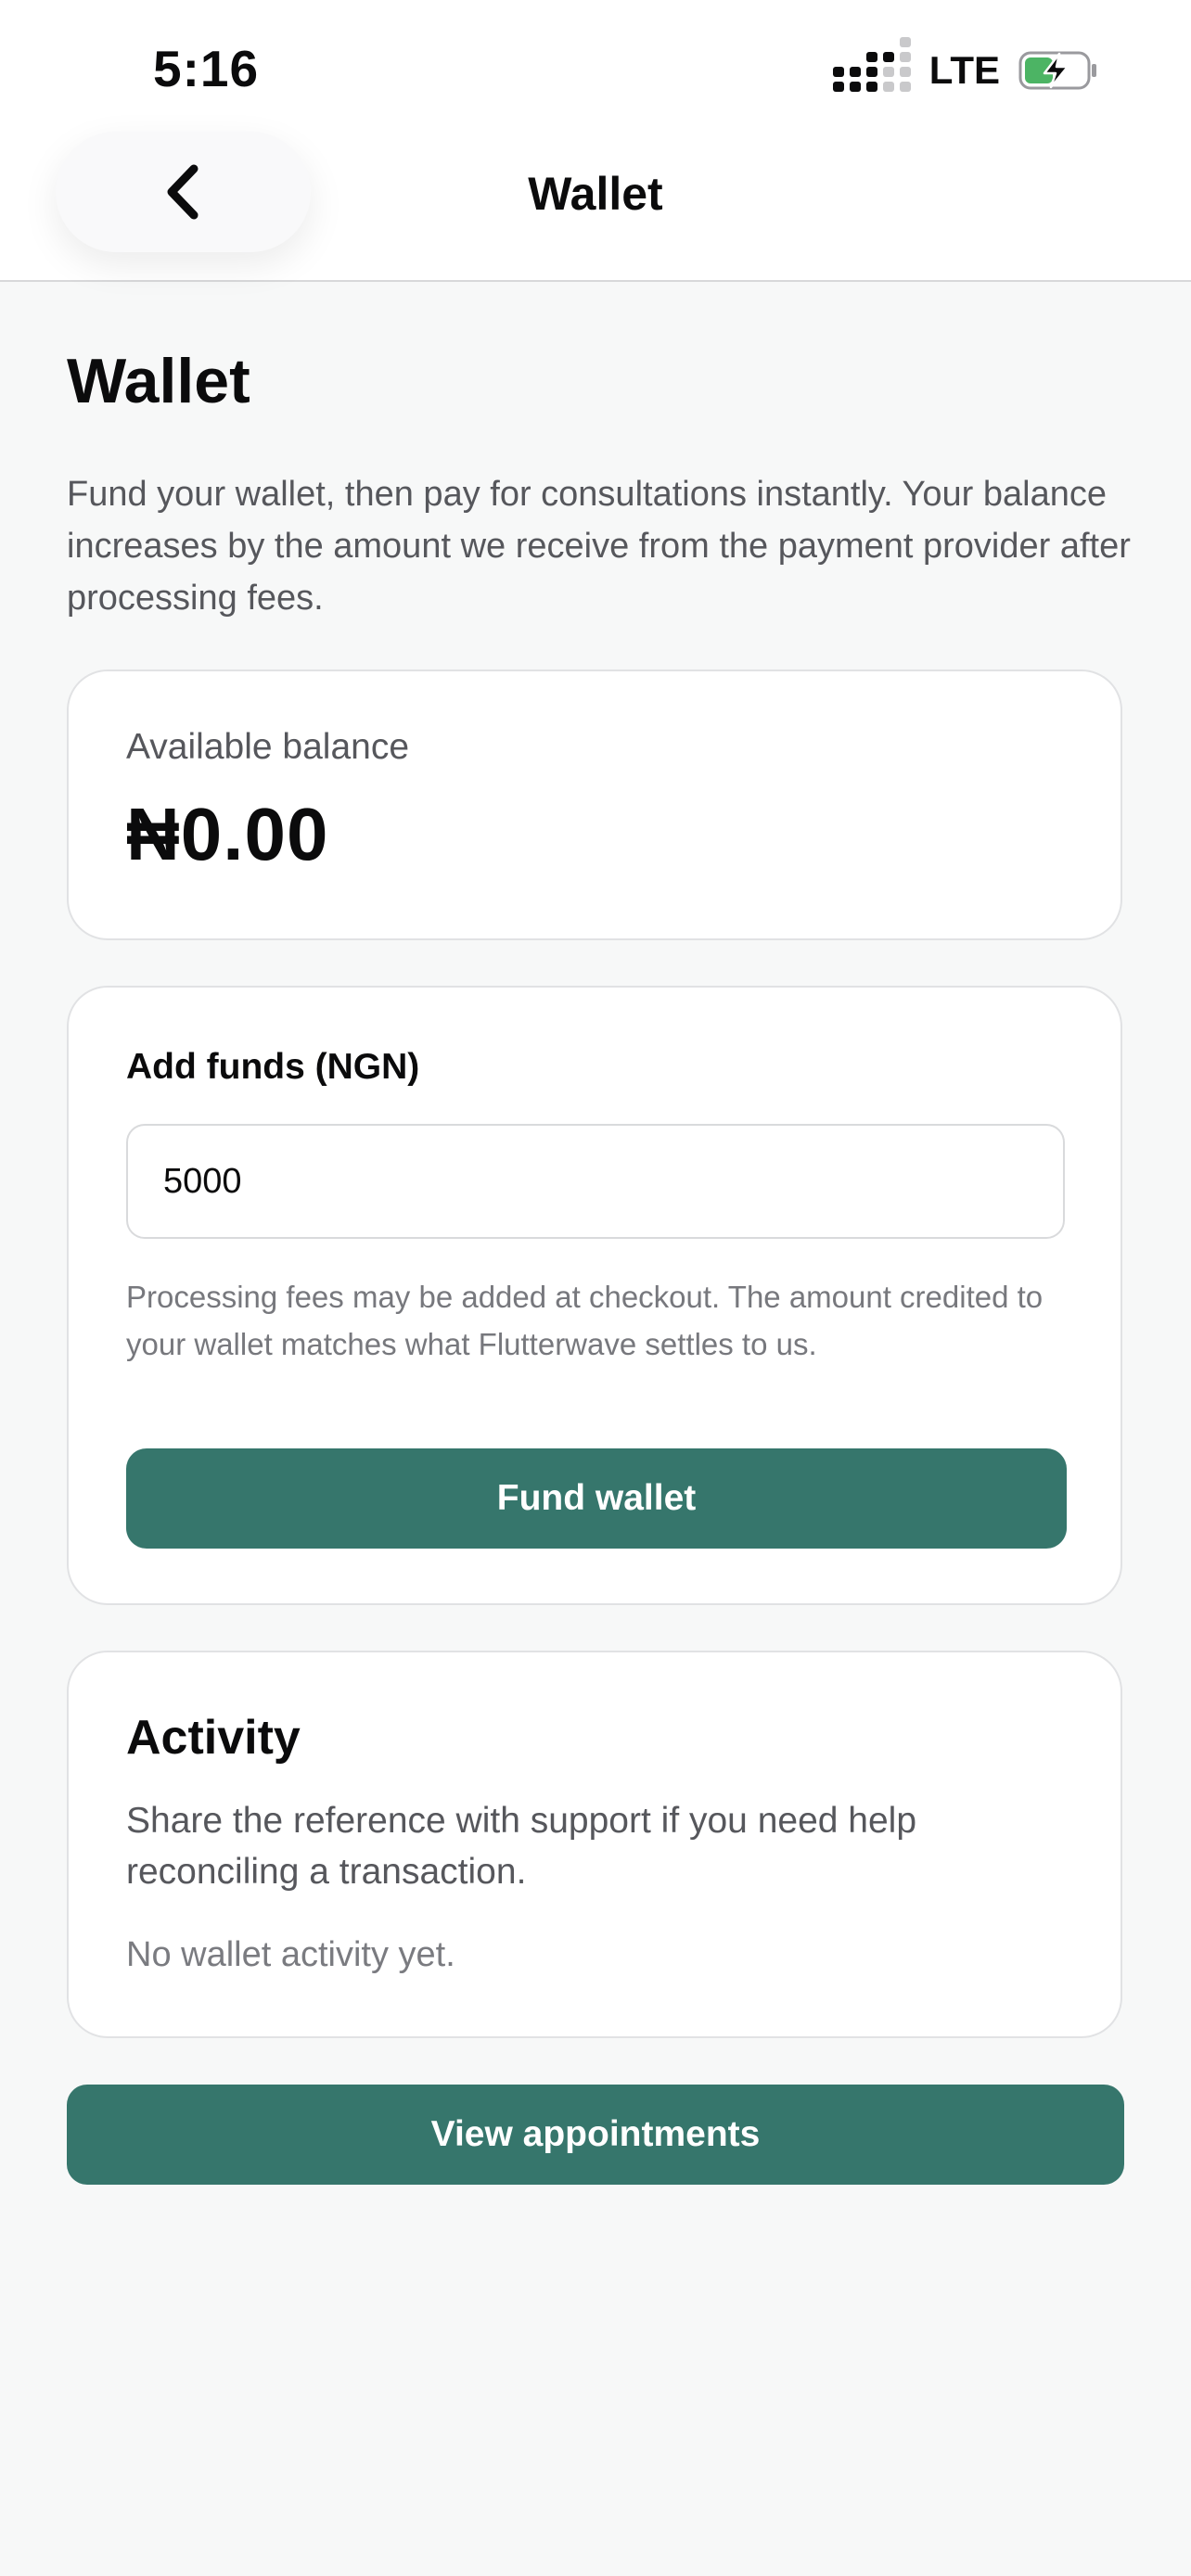 This screenshot has width=1191, height=2576. Describe the element at coordinates (1058, 71) in the screenshot. I see `battery-charging-icon` at that location.